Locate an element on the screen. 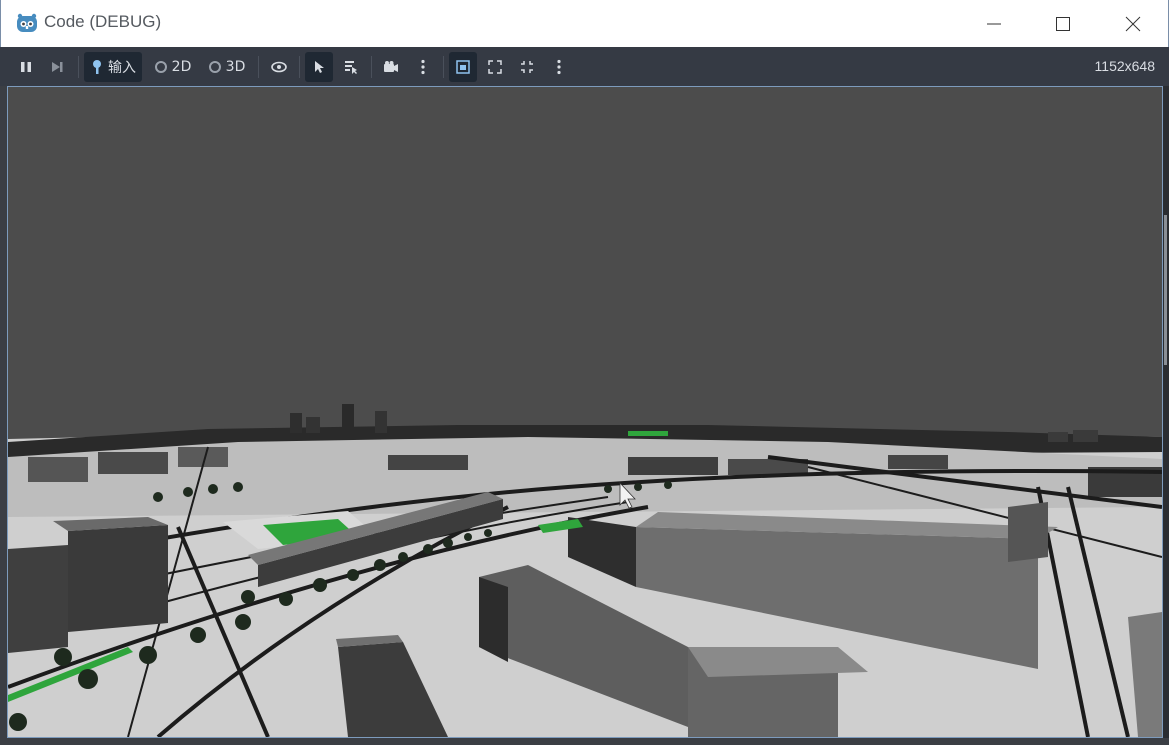 The height and width of the screenshot is (745, 1169). fullscreen-button is located at coordinates (527, 67).